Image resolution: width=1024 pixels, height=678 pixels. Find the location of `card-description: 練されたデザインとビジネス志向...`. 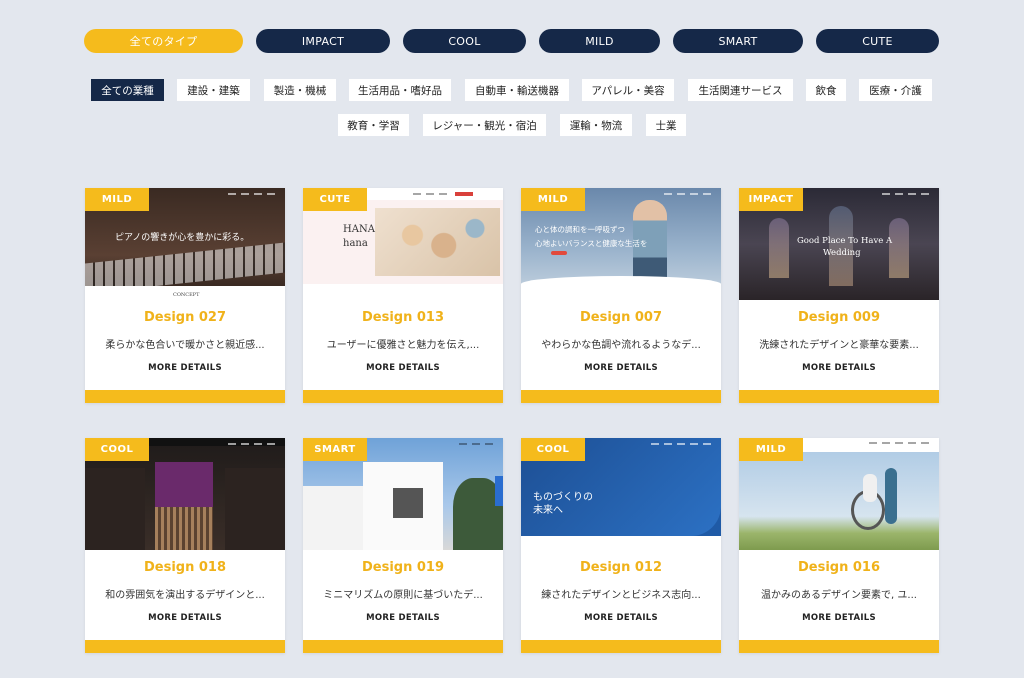

card-description: 練されたデザインとビジネス志向... is located at coordinates (621, 595).